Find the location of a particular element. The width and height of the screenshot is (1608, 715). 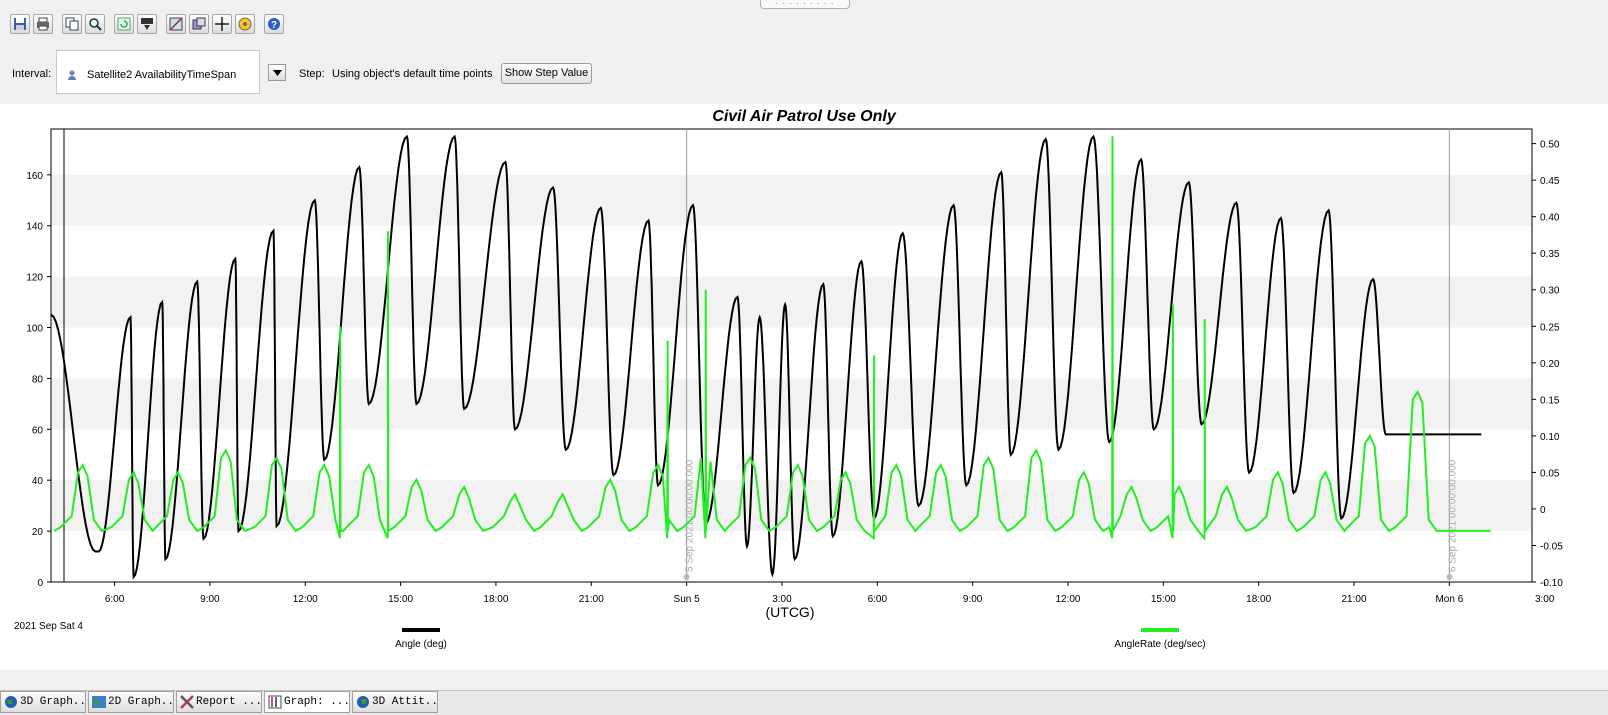

graph-toolbar: ? is located at coordinates (148, 24).